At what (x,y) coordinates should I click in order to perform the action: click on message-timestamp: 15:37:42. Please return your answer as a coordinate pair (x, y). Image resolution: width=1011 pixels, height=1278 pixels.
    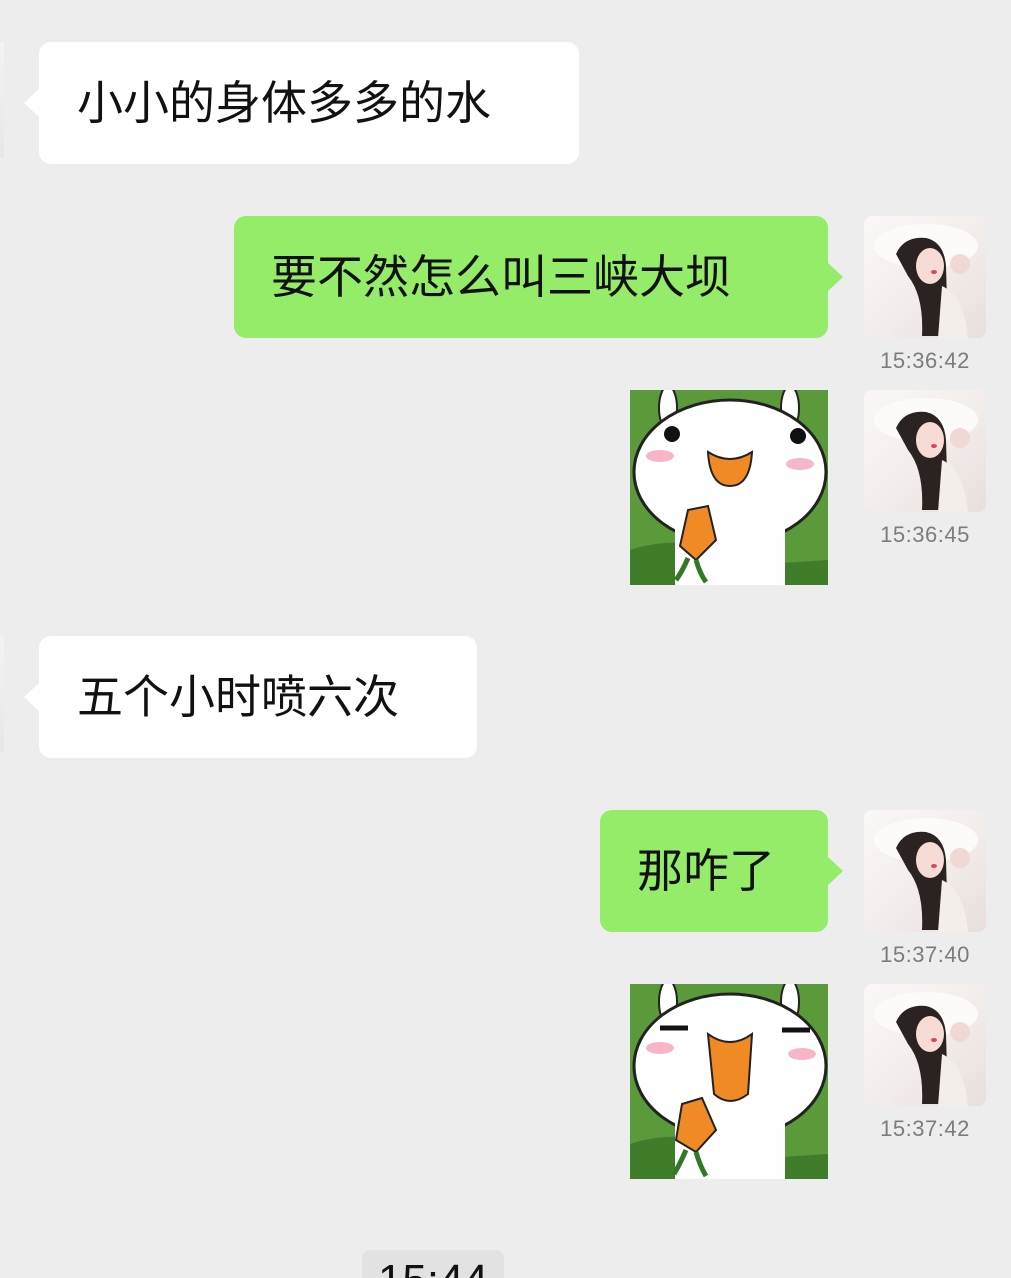
    Looking at the image, I should click on (925, 1128).